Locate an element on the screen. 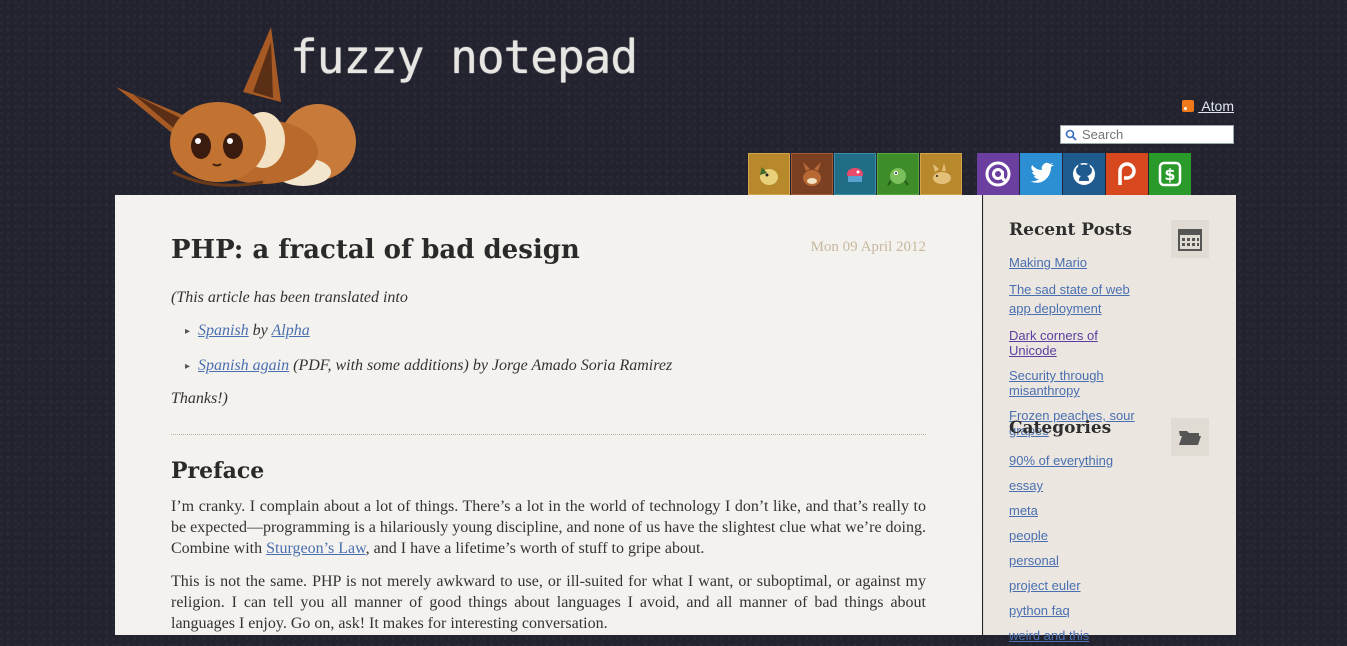  patreon-link is located at coordinates (1127, 174).